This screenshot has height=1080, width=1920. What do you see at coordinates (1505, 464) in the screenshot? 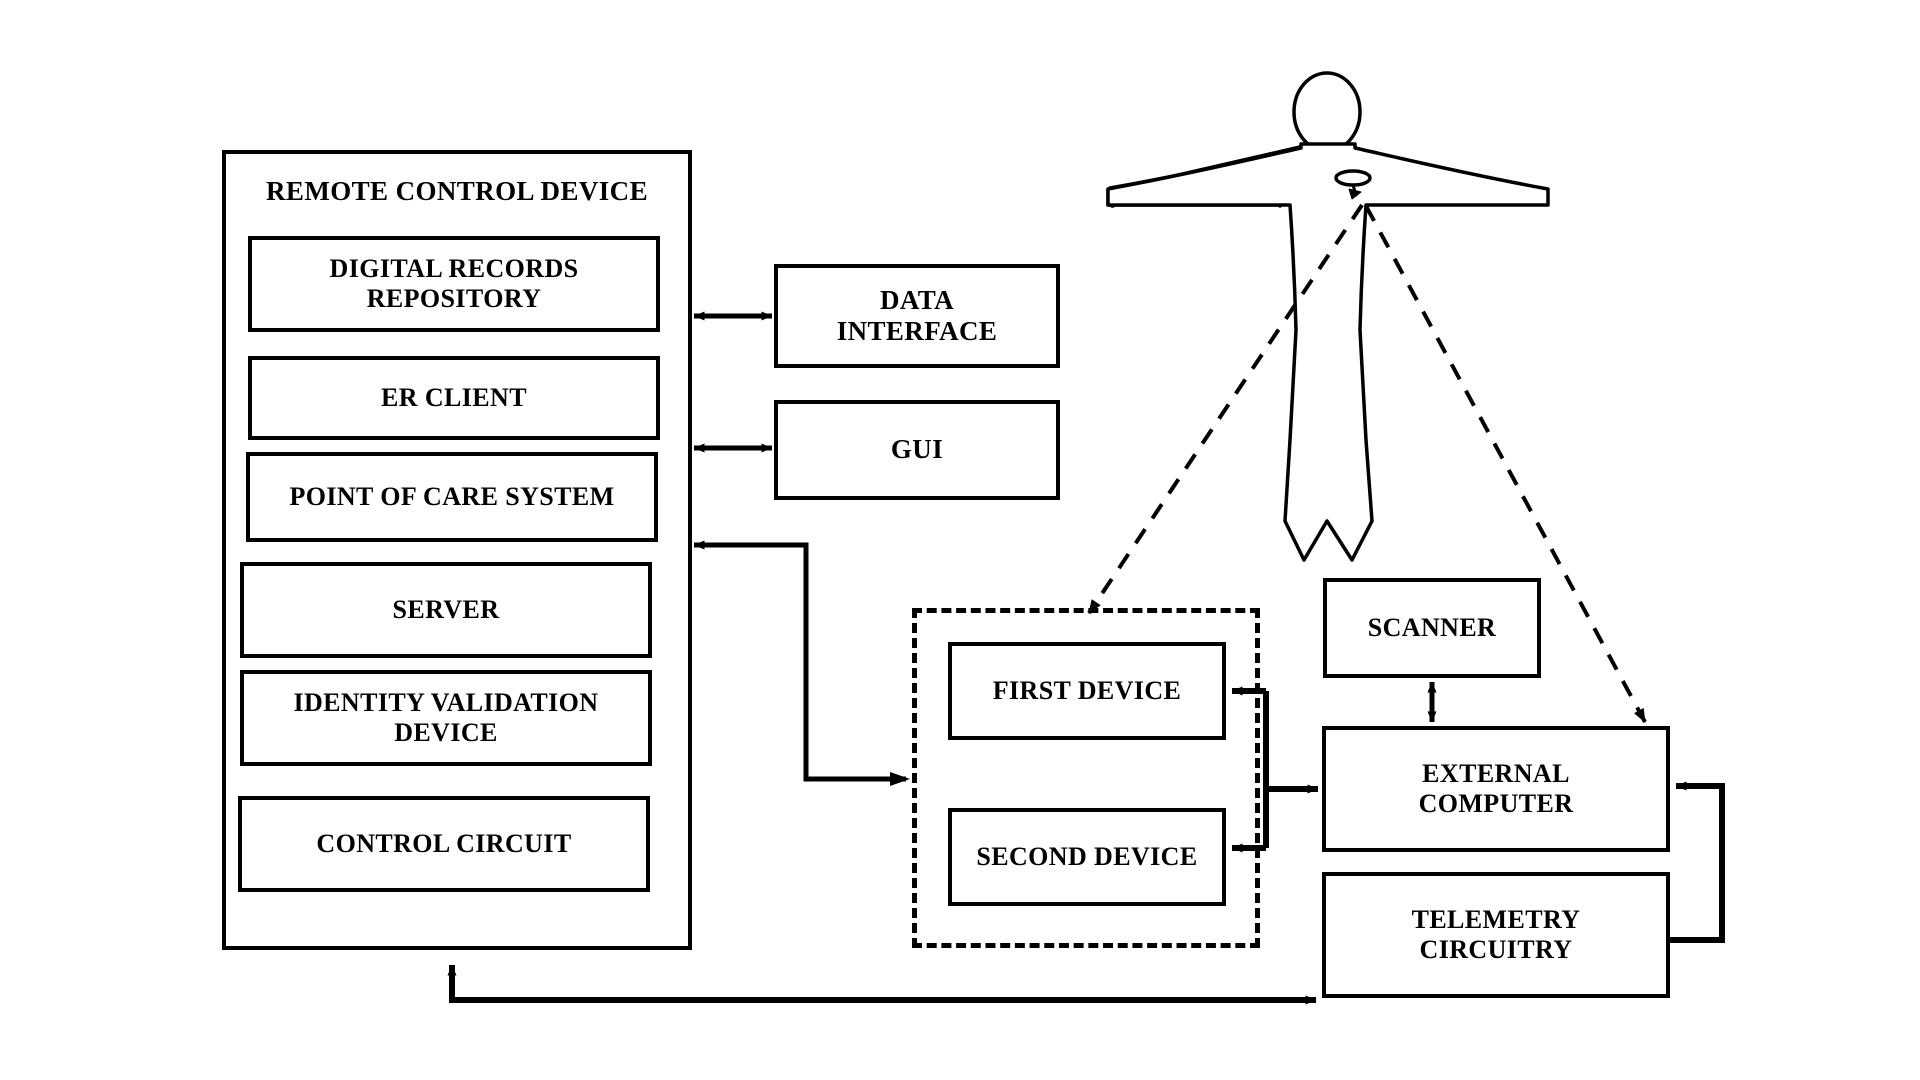
I see `dashed-link-implant-to-external-computer` at bounding box center [1505, 464].